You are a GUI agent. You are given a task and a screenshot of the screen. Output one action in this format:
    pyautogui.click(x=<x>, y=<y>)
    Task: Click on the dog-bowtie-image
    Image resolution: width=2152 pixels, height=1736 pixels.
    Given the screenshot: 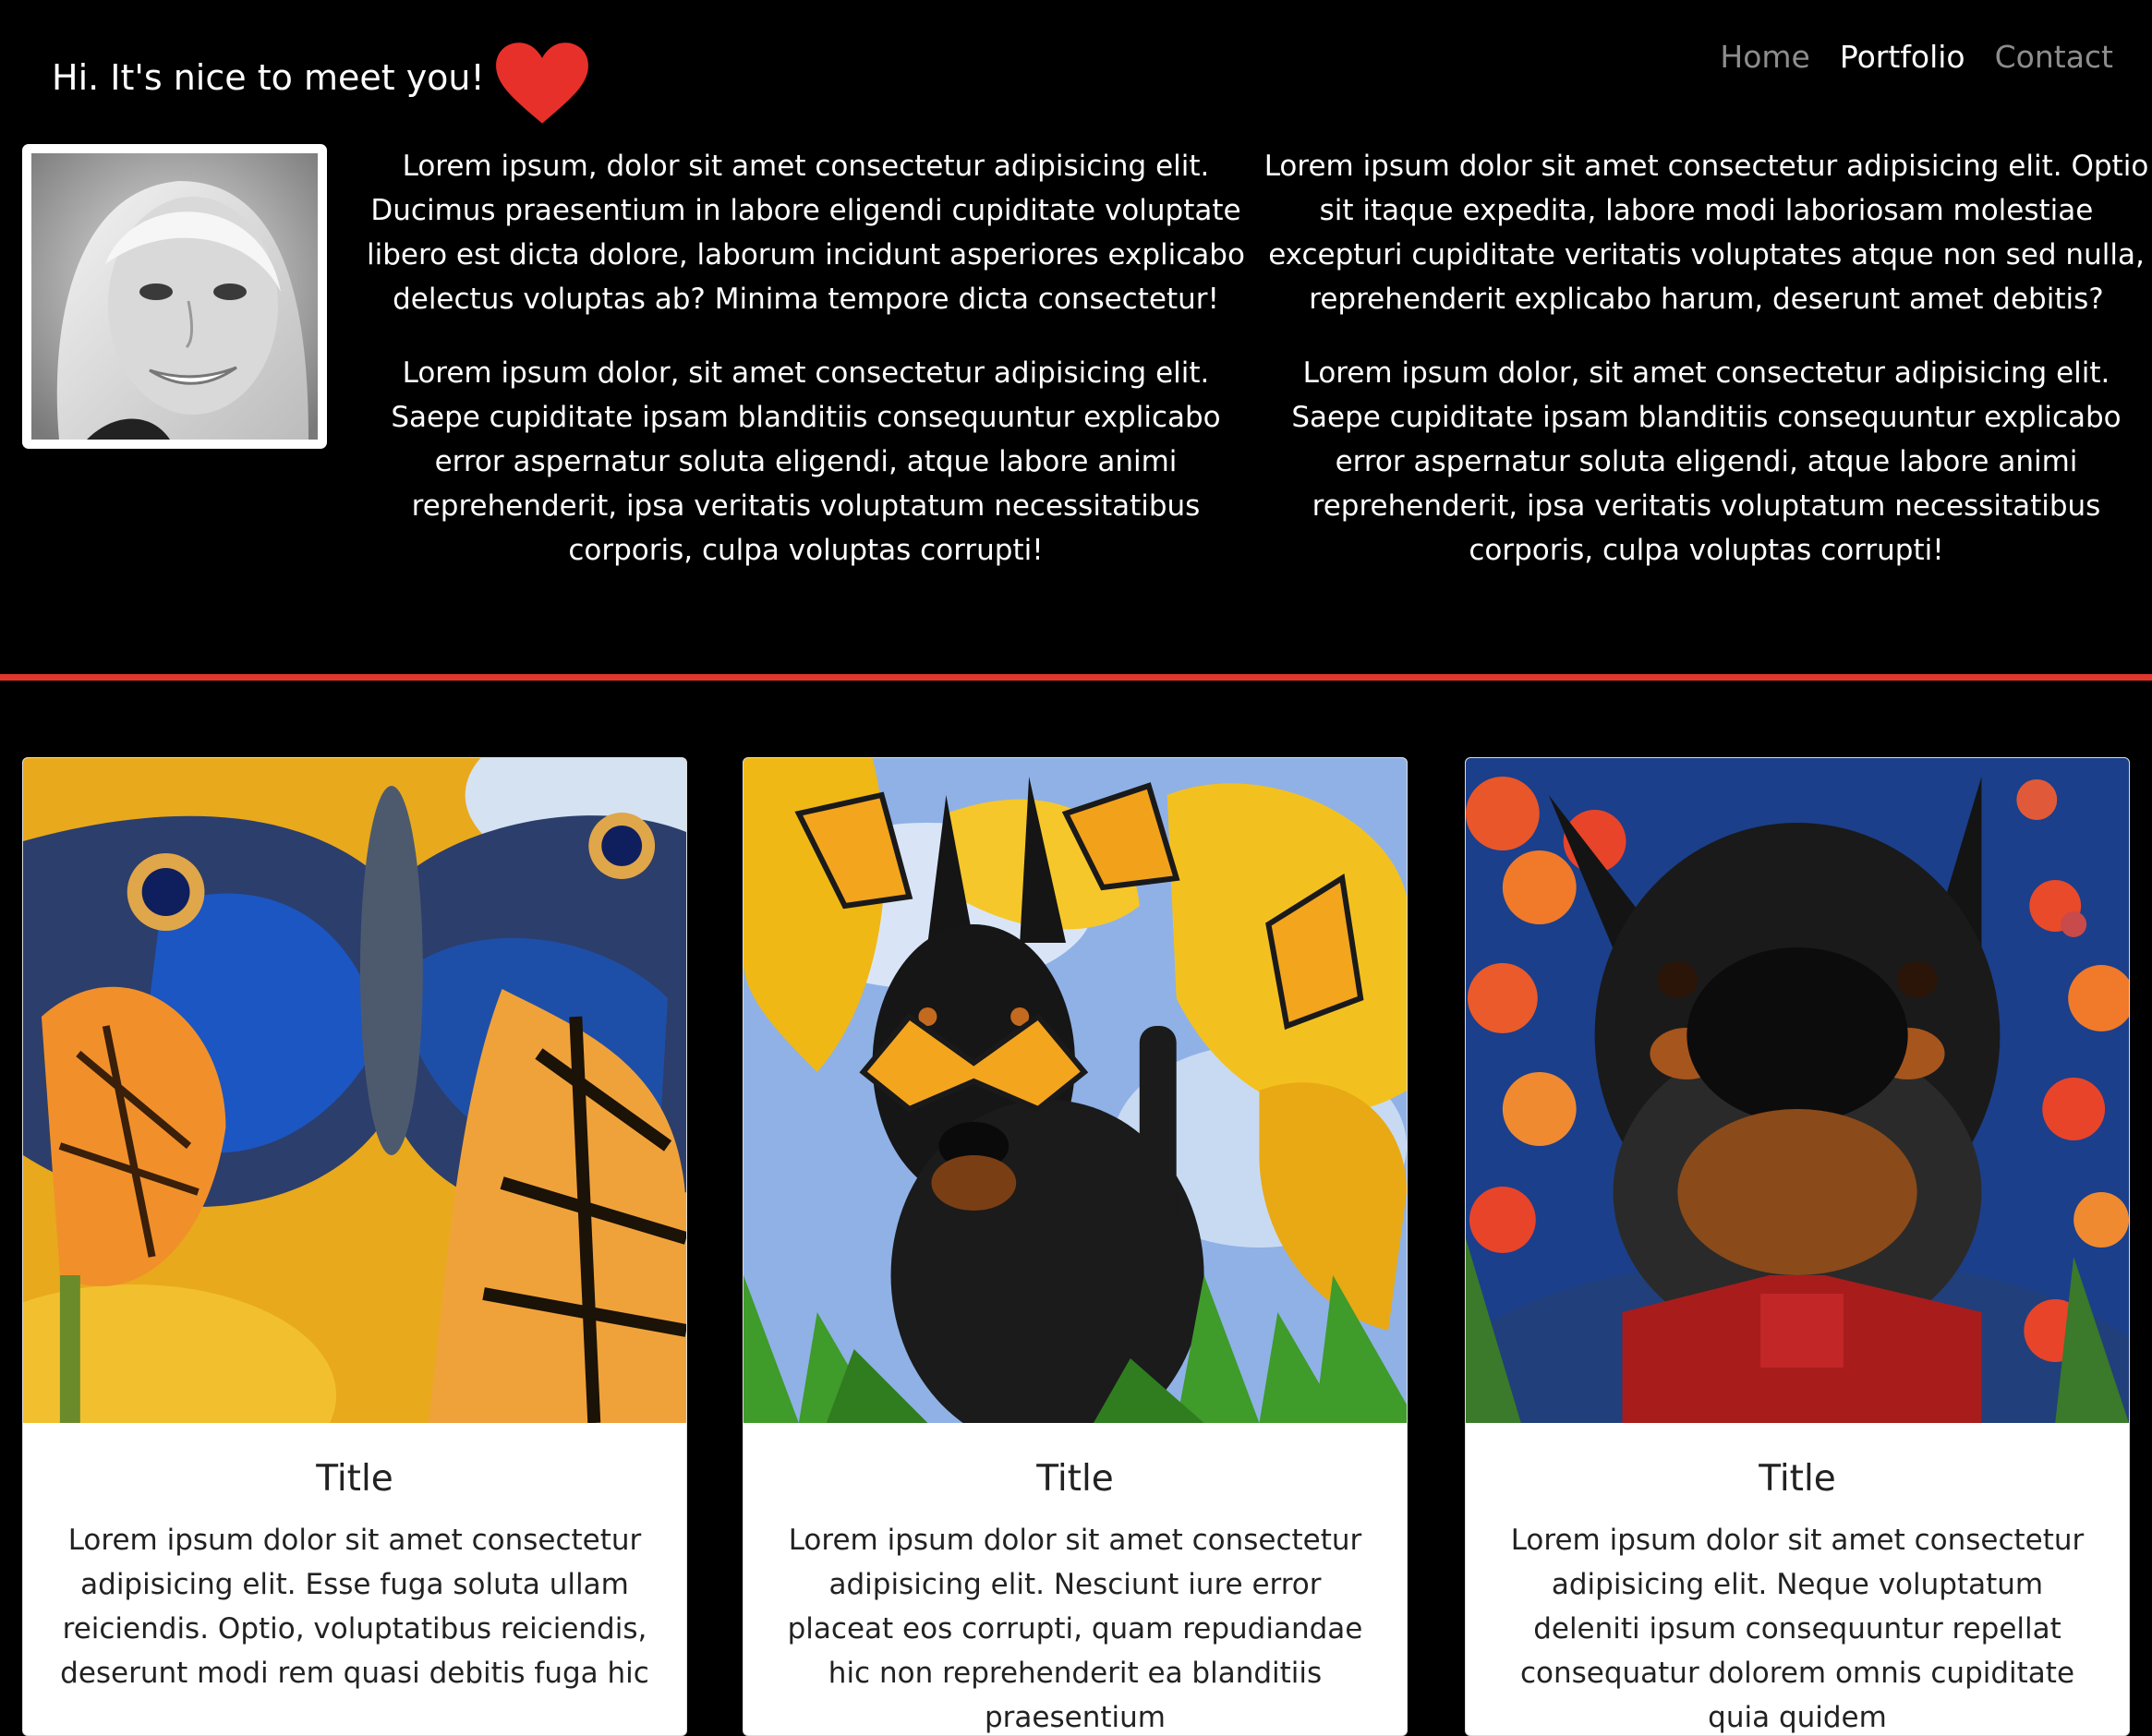 What is the action you would take?
    pyautogui.click(x=1798, y=1090)
    